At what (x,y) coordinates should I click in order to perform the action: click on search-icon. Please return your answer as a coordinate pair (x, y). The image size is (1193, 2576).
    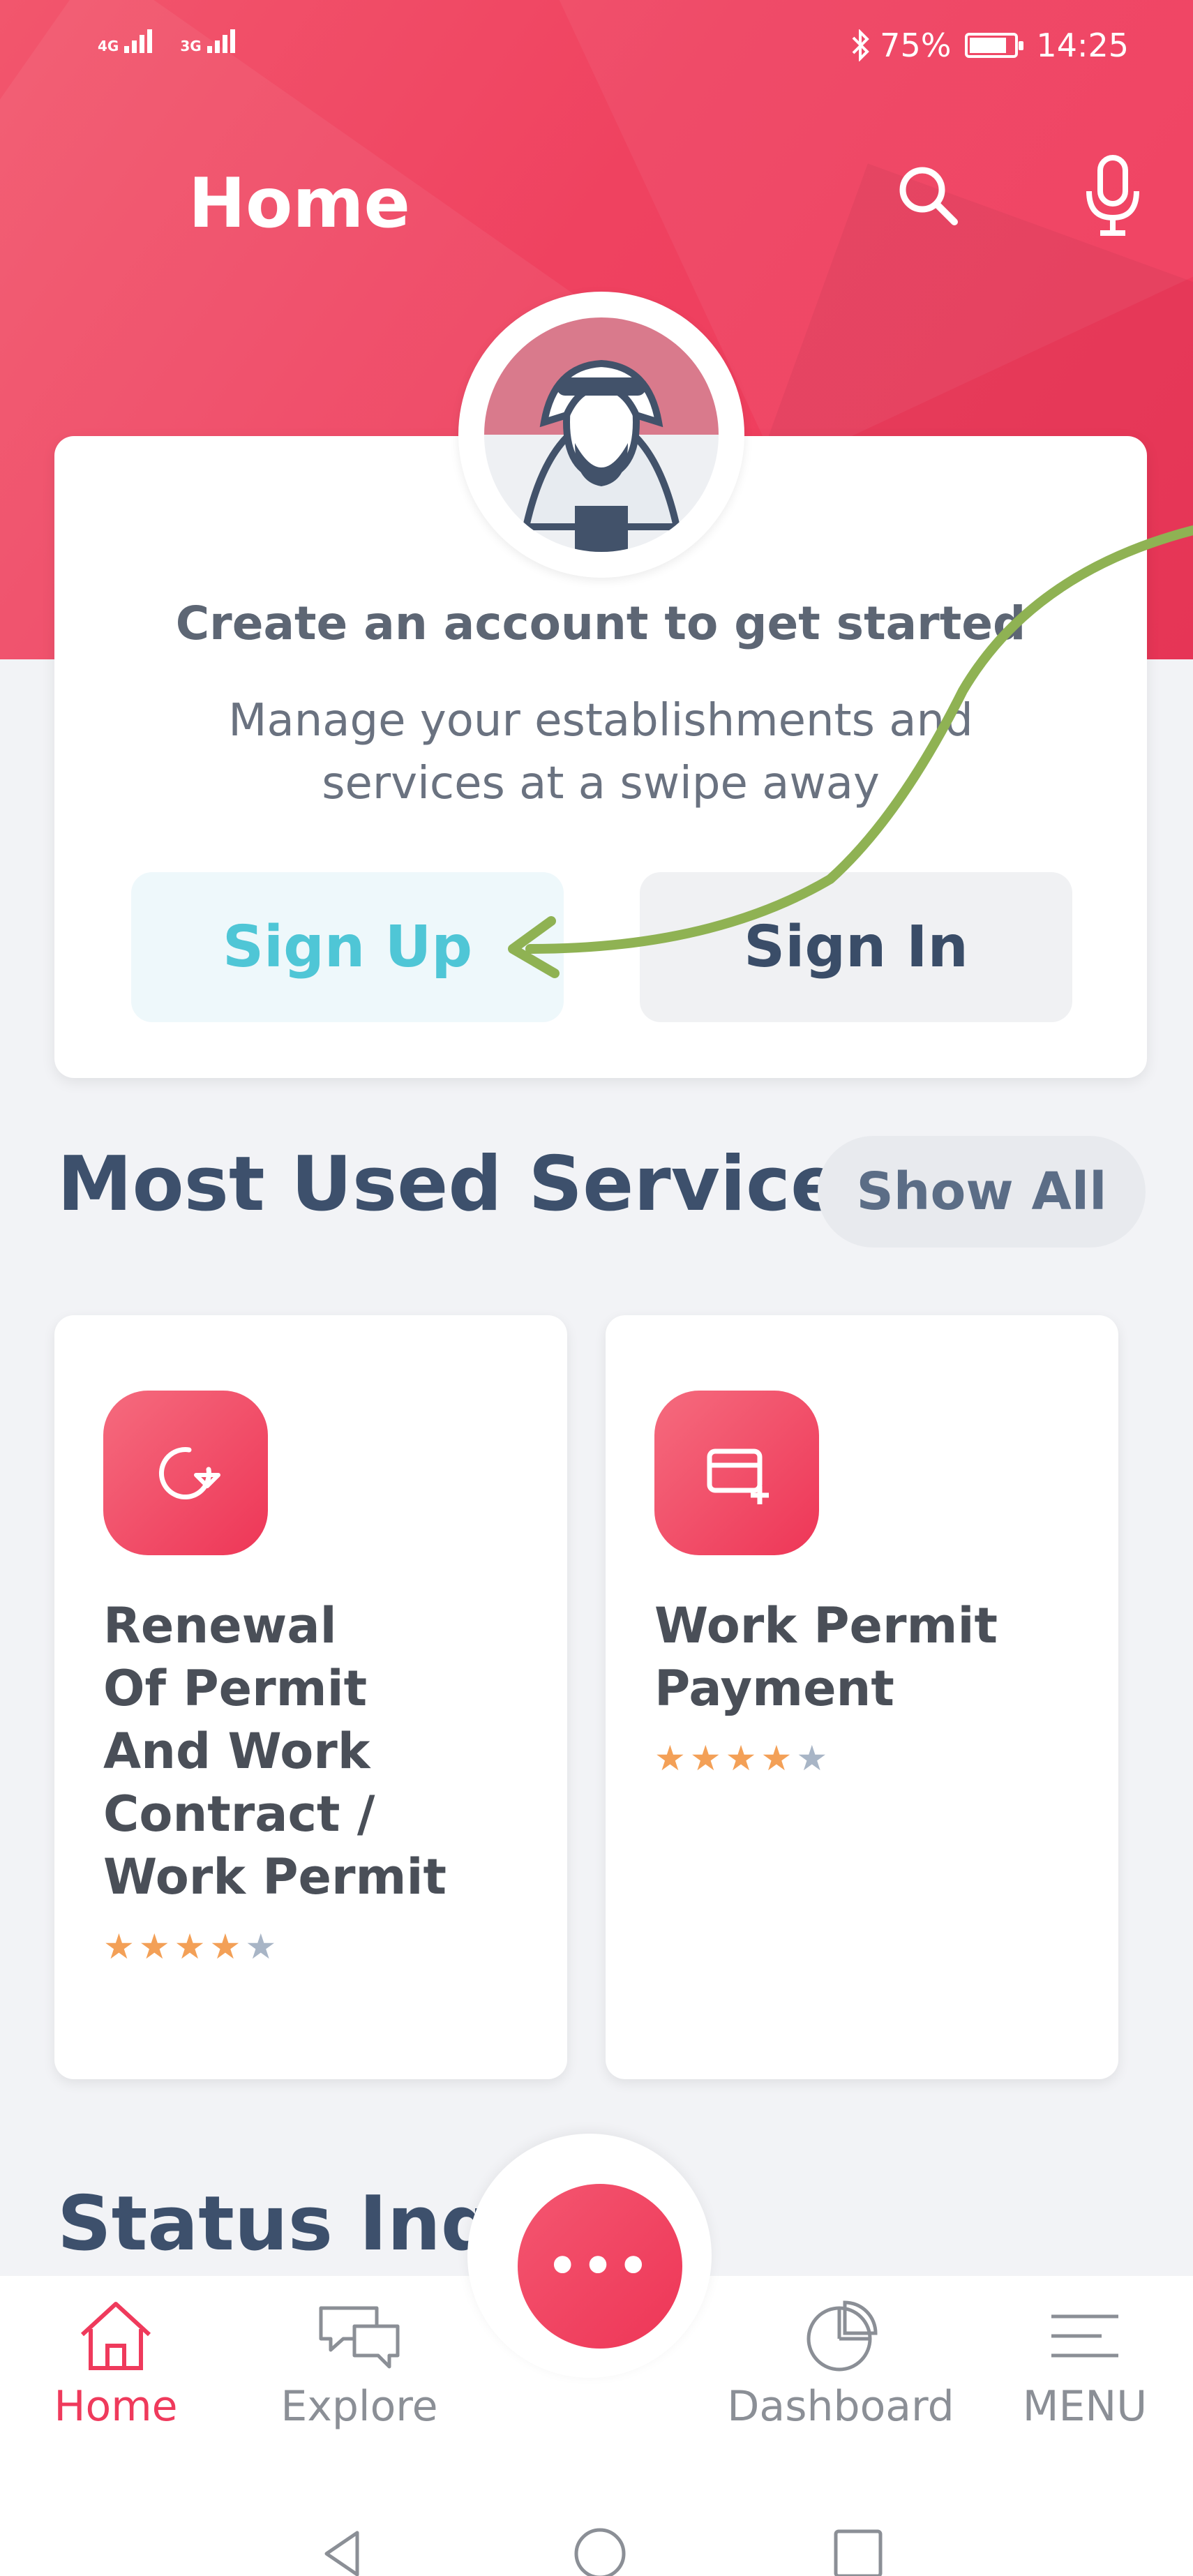
    Looking at the image, I should click on (928, 195).